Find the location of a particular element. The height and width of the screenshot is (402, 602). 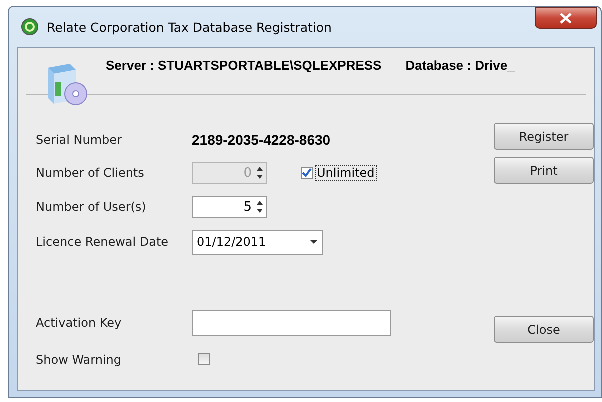

app-logo-icon is located at coordinates (30, 27).